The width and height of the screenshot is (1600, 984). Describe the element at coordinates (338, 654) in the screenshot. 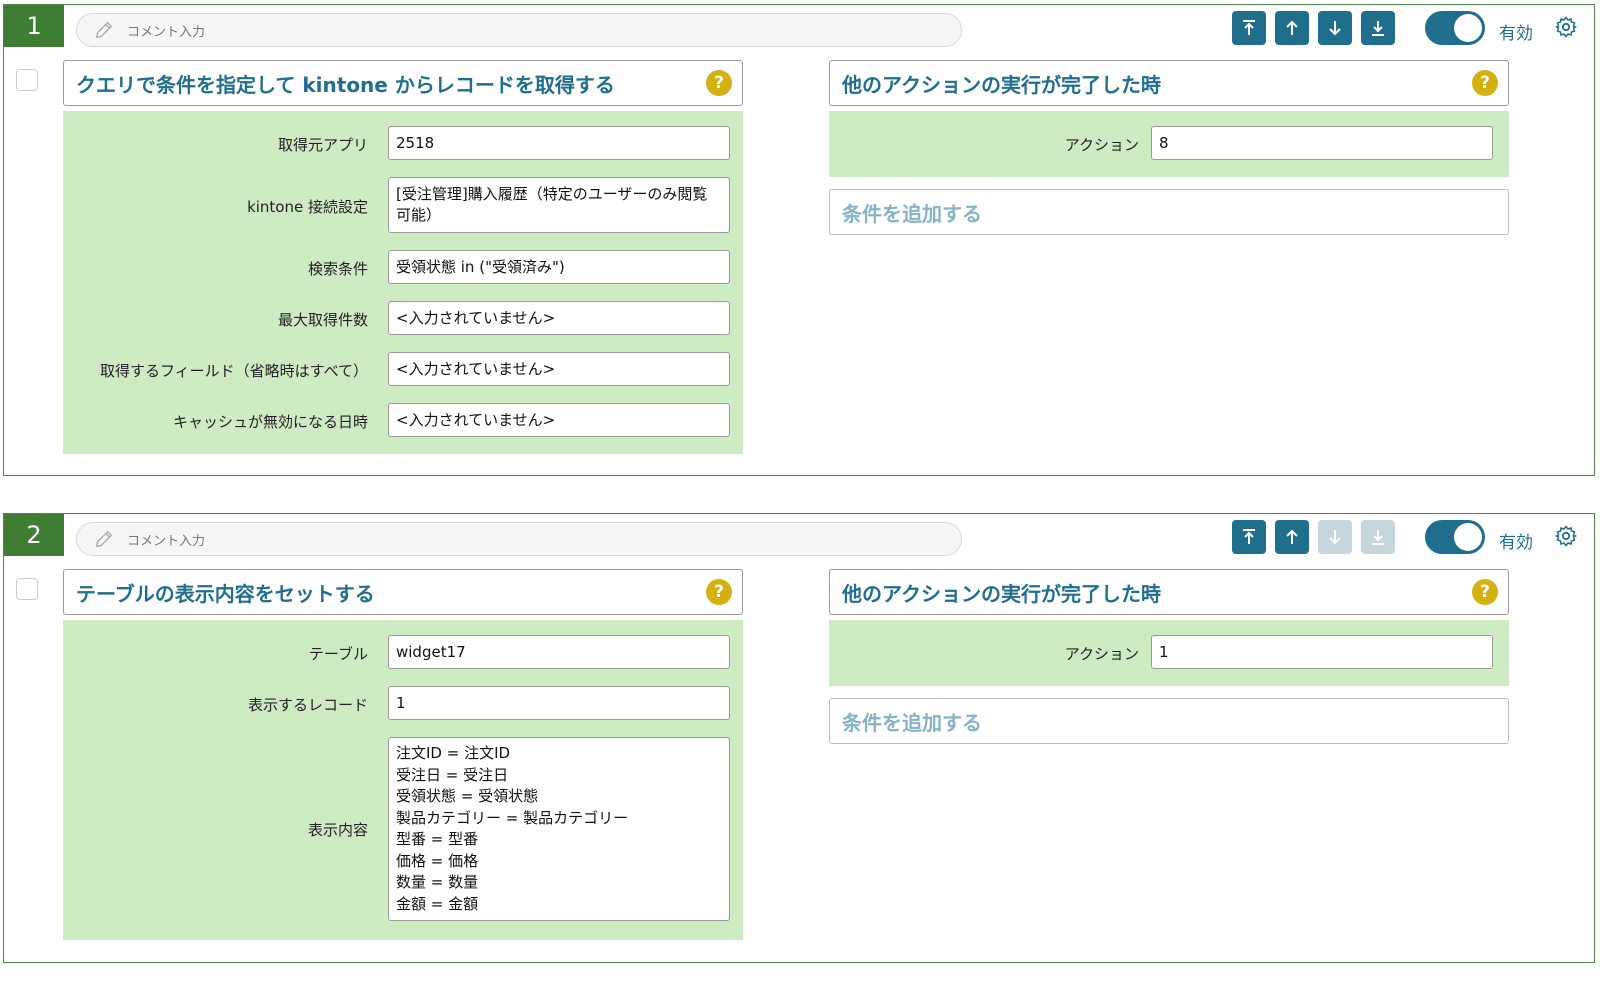

I see `field-label: テーブル` at that location.